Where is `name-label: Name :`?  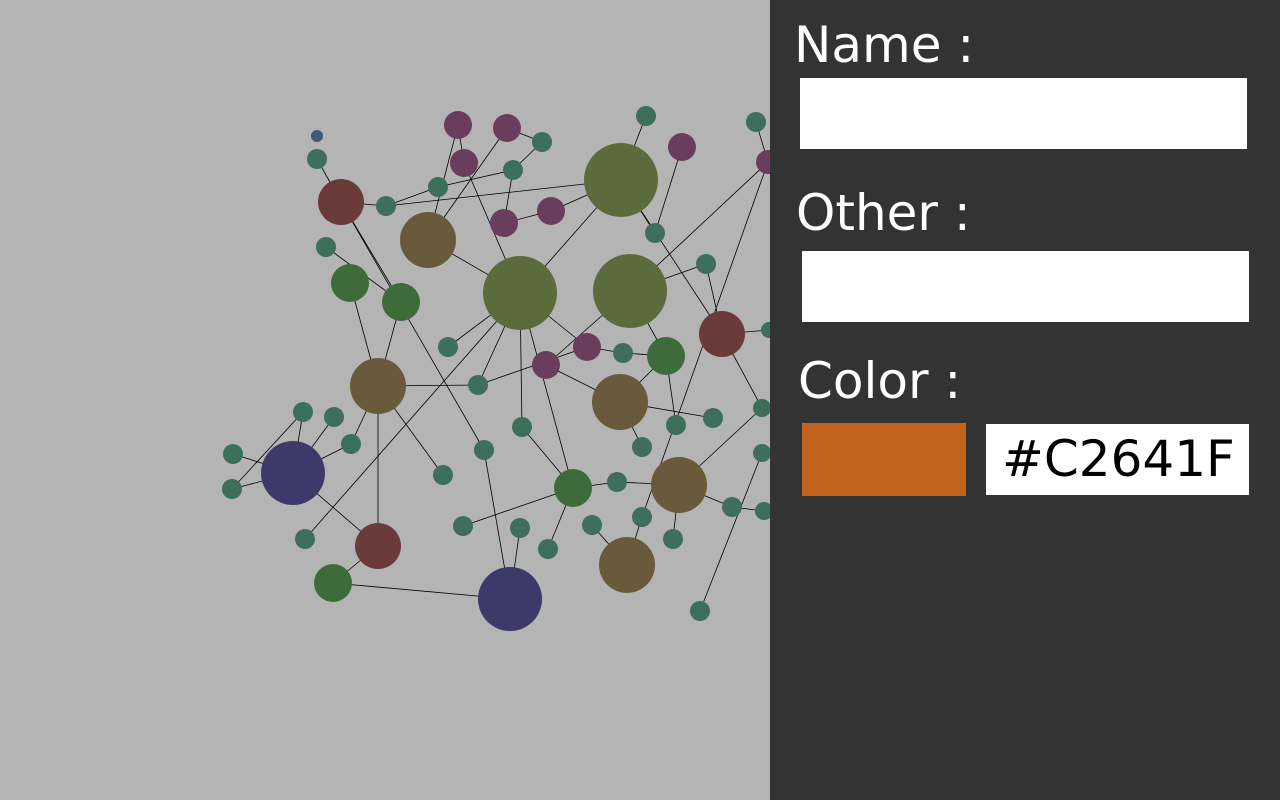
name-label: Name : is located at coordinates (884, 45).